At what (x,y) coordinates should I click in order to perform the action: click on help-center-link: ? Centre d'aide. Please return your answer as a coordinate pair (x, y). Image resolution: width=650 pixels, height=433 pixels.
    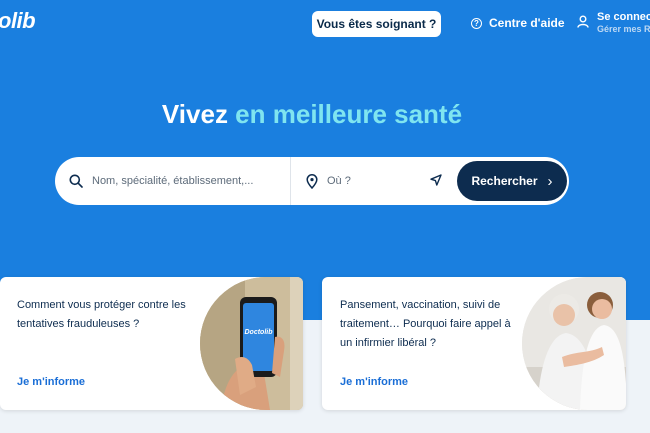
    Looking at the image, I should click on (518, 23).